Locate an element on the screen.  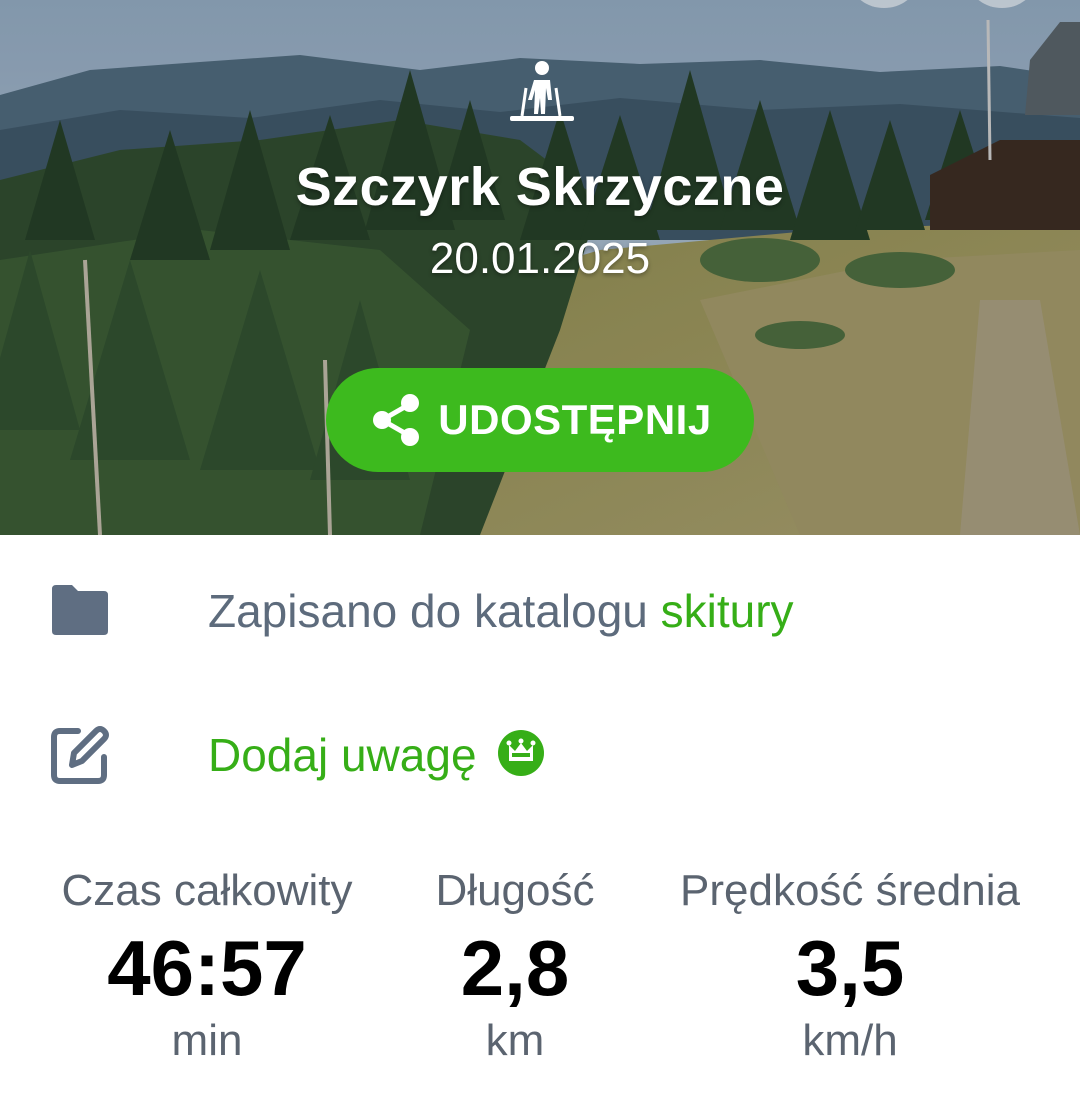
premium-crown-icon is located at coordinates (520, 753).